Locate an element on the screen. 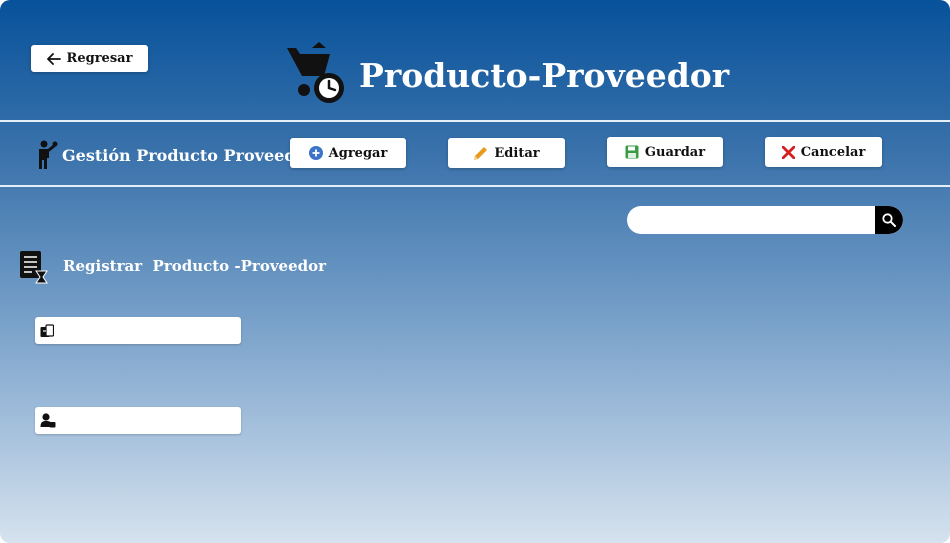 This screenshot has width=950, height=543. section-title: Gestión Producto Proveedor is located at coordinates (188, 155).